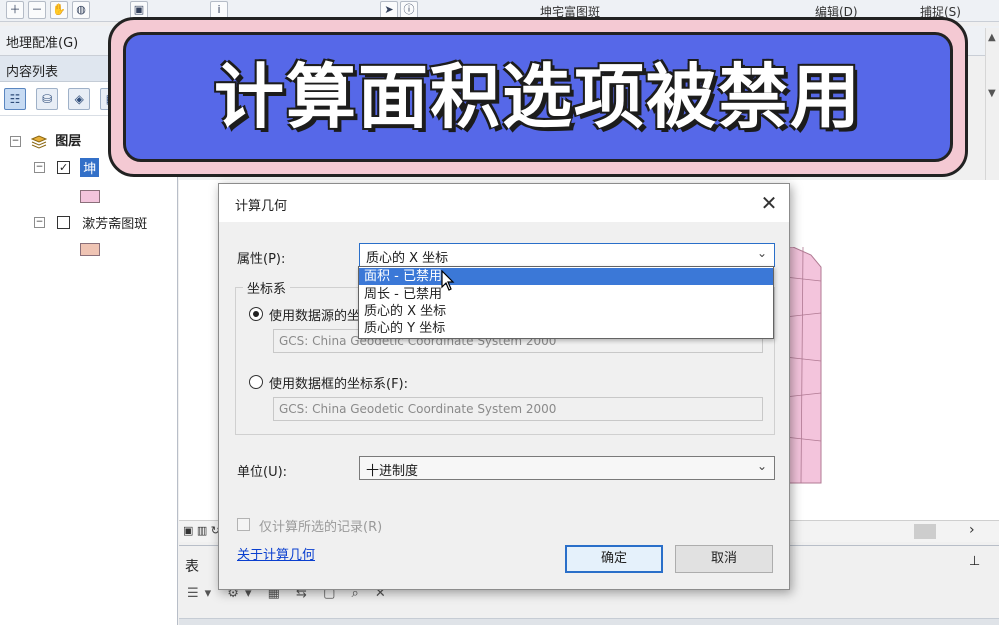 The image size is (999, 625). I want to click on scroll-down-icon: ▼, so click(992, 93).